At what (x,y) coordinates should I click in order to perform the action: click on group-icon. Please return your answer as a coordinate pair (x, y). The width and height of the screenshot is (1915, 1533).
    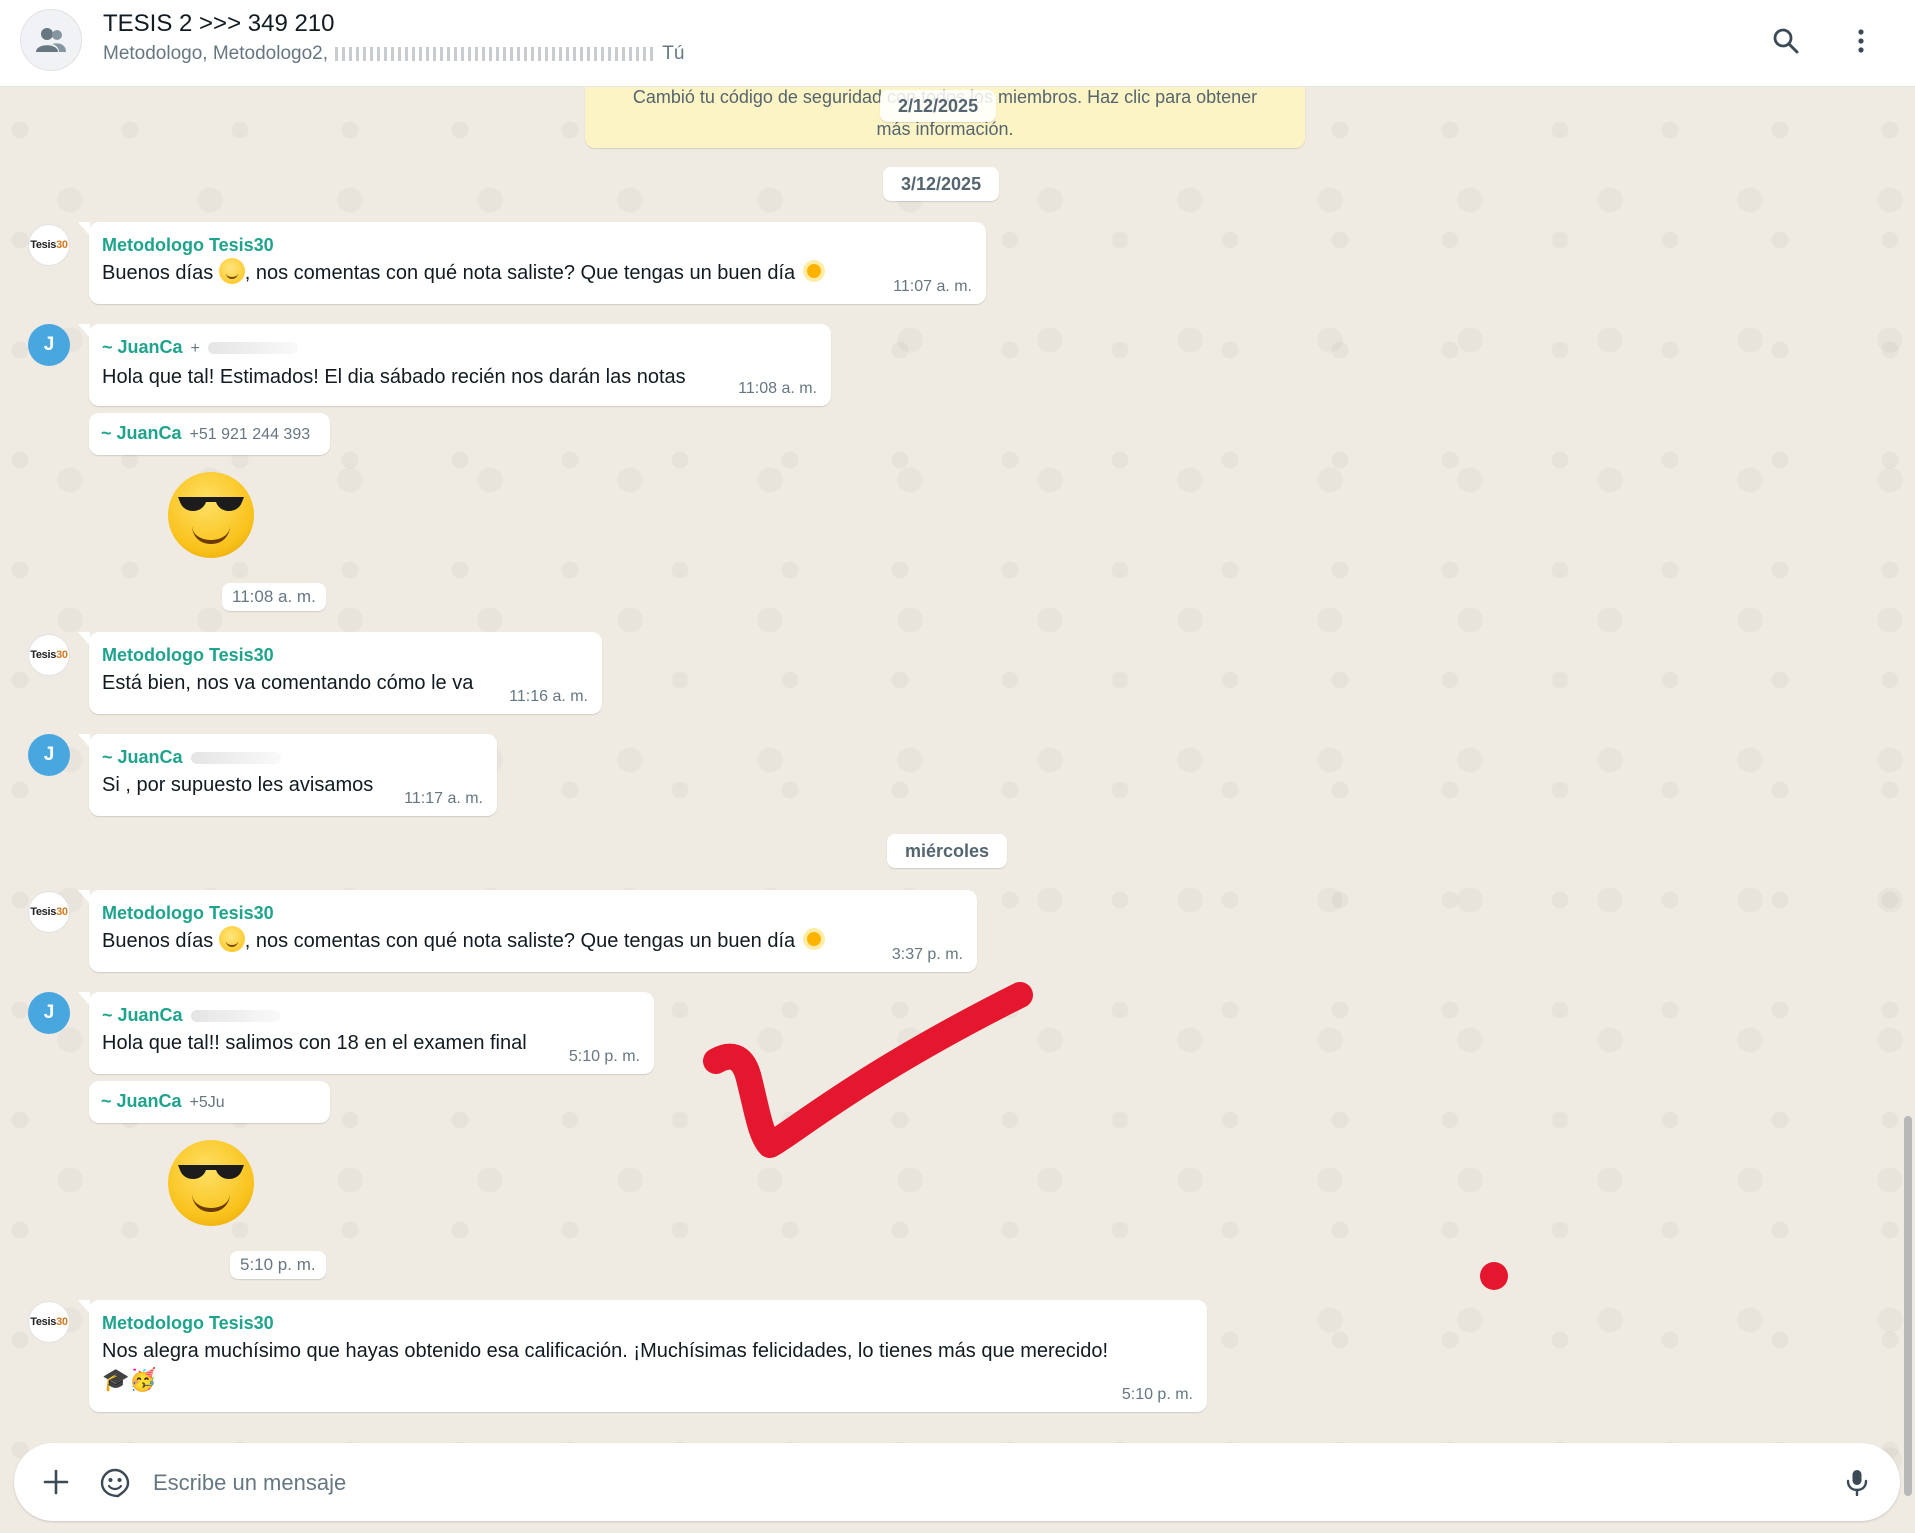
    Looking at the image, I should click on (51, 40).